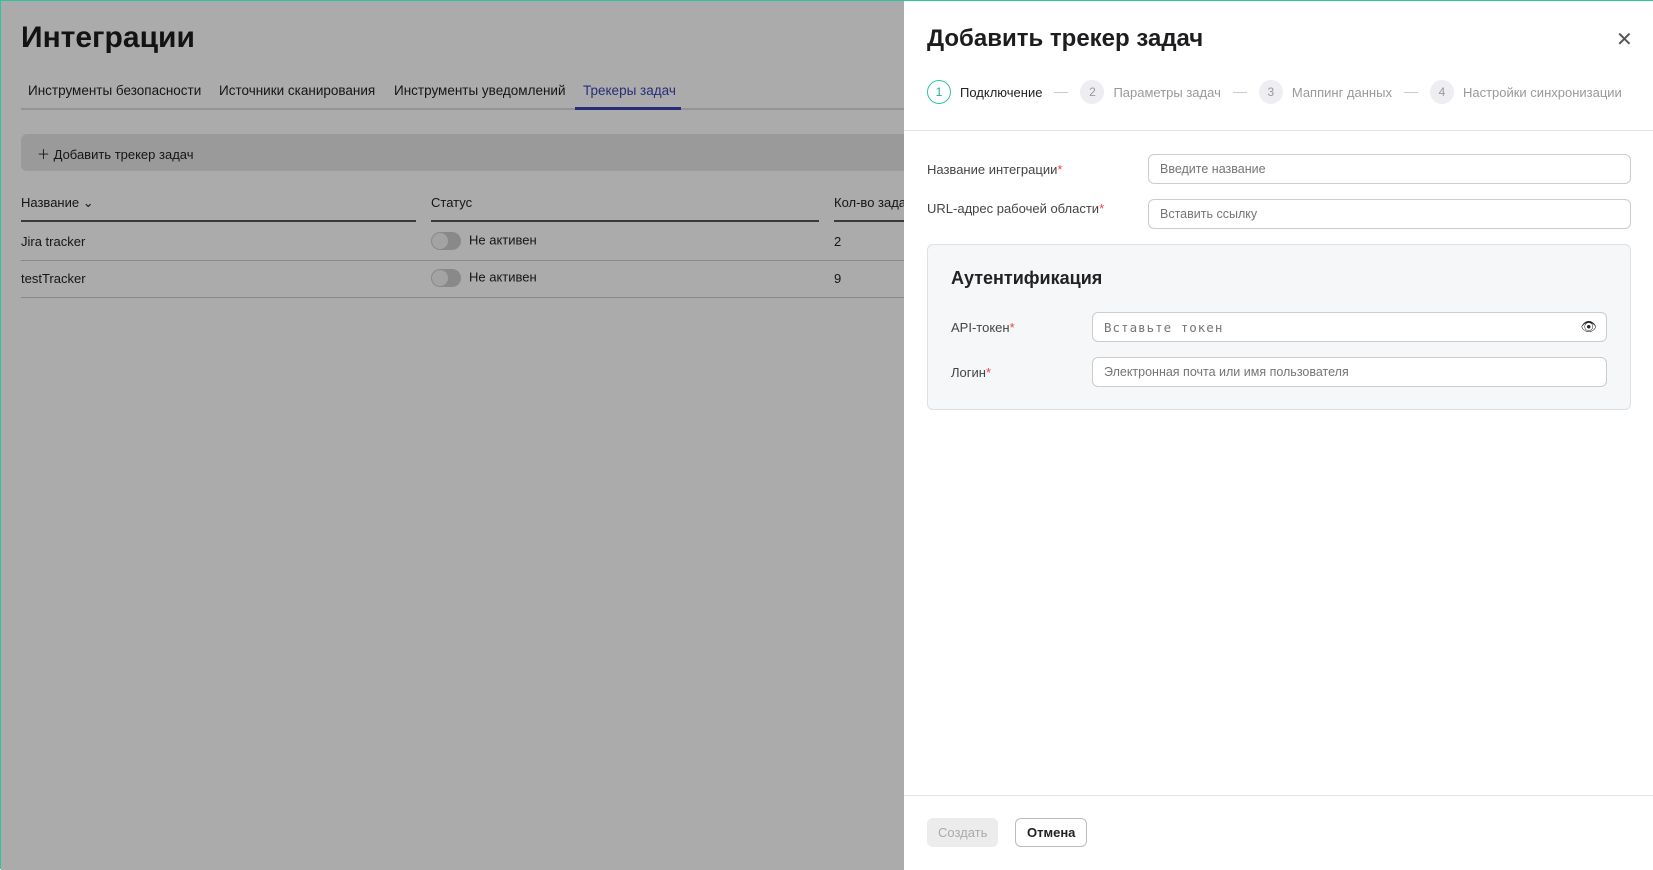 The image size is (1653, 870). I want to click on cancel-button: Отмена, so click(1051, 832).